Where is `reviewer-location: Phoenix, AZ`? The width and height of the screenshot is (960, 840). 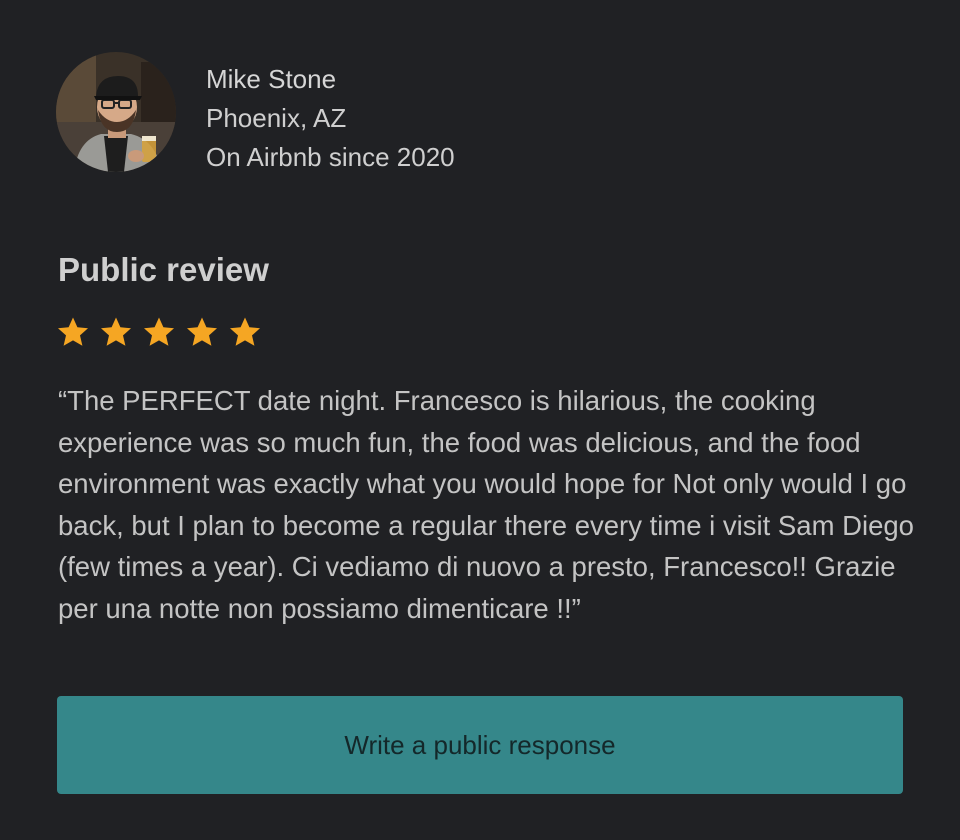 reviewer-location: Phoenix, AZ is located at coordinates (276, 118).